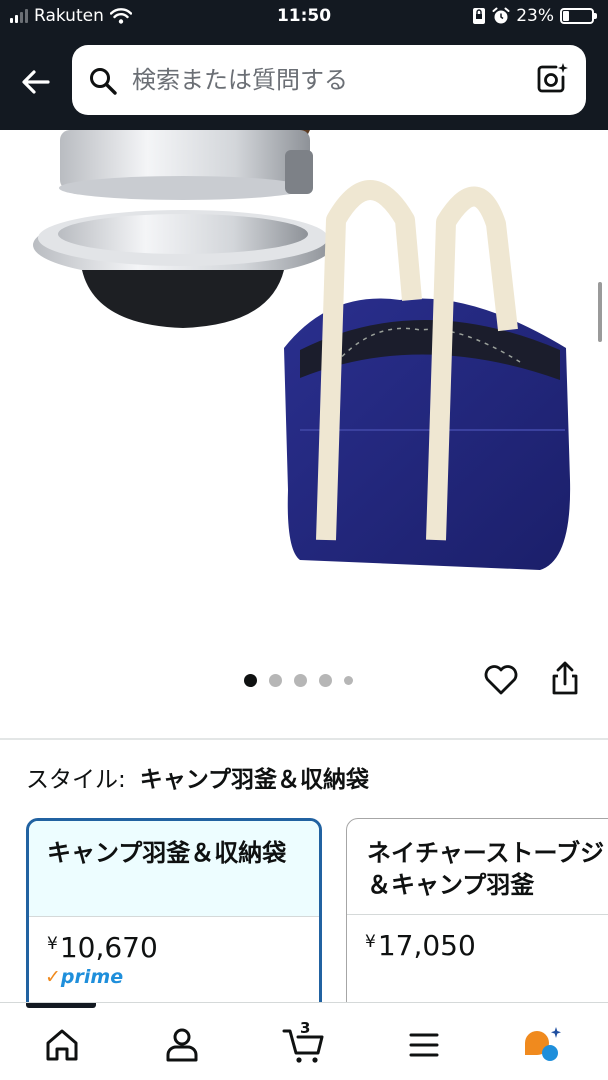 The width and height of the screenshot is (608, 1080). What do you see at coordinates (479, 16) in the screenshot?
I see `orientation-lock-icon` at bounding box center [479, 16].